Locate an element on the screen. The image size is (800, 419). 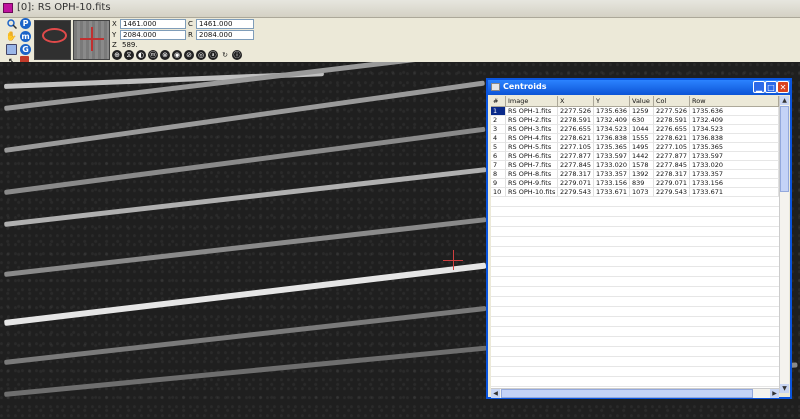
refresh-icon: ↻ is located at coordinates (225, 55).